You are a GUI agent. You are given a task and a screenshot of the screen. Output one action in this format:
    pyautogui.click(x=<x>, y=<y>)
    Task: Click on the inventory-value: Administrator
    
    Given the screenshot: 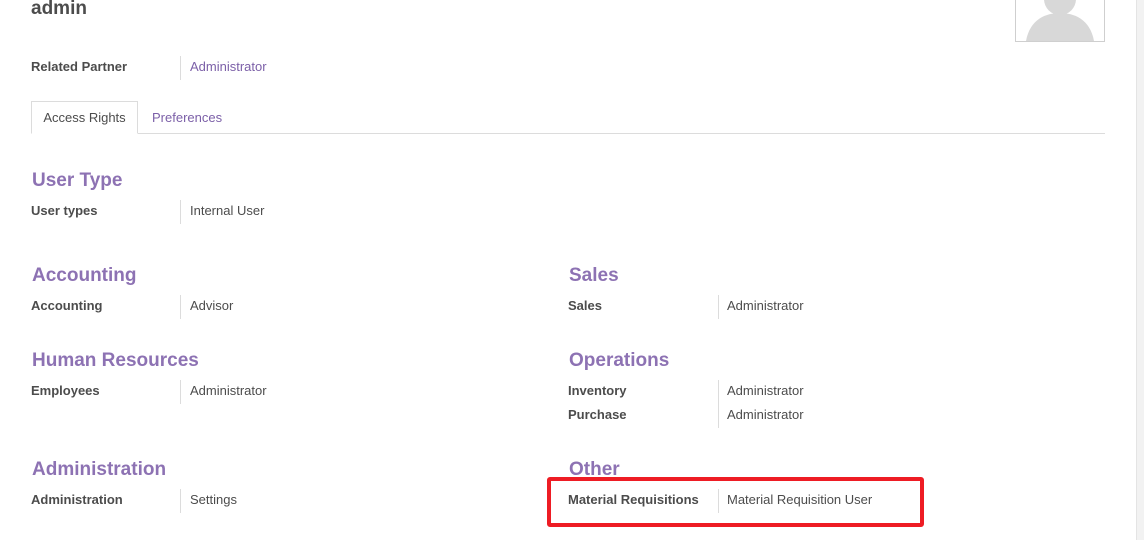 What is the action you would take?
    pyautogui.click(x=765, y=390)
    